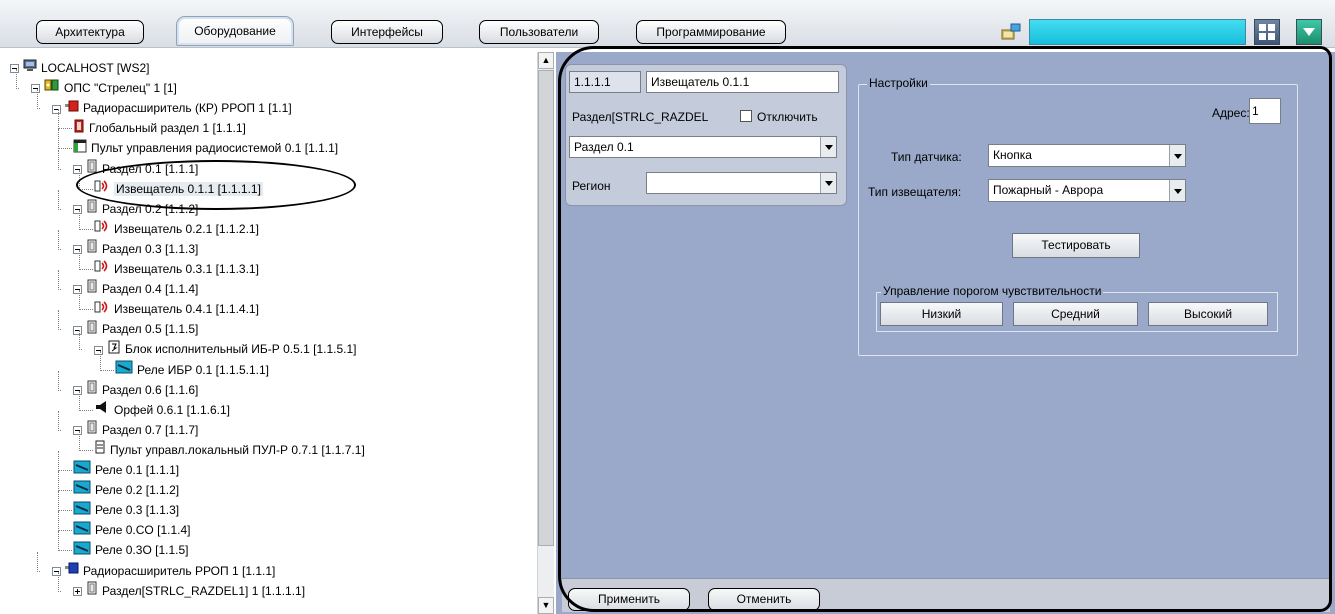  What do you see at coordinates (126, 510) in the screenshot?
I see `tree-node: Реле 0.3 [1.1.3]` at bounding box center [126, 510].